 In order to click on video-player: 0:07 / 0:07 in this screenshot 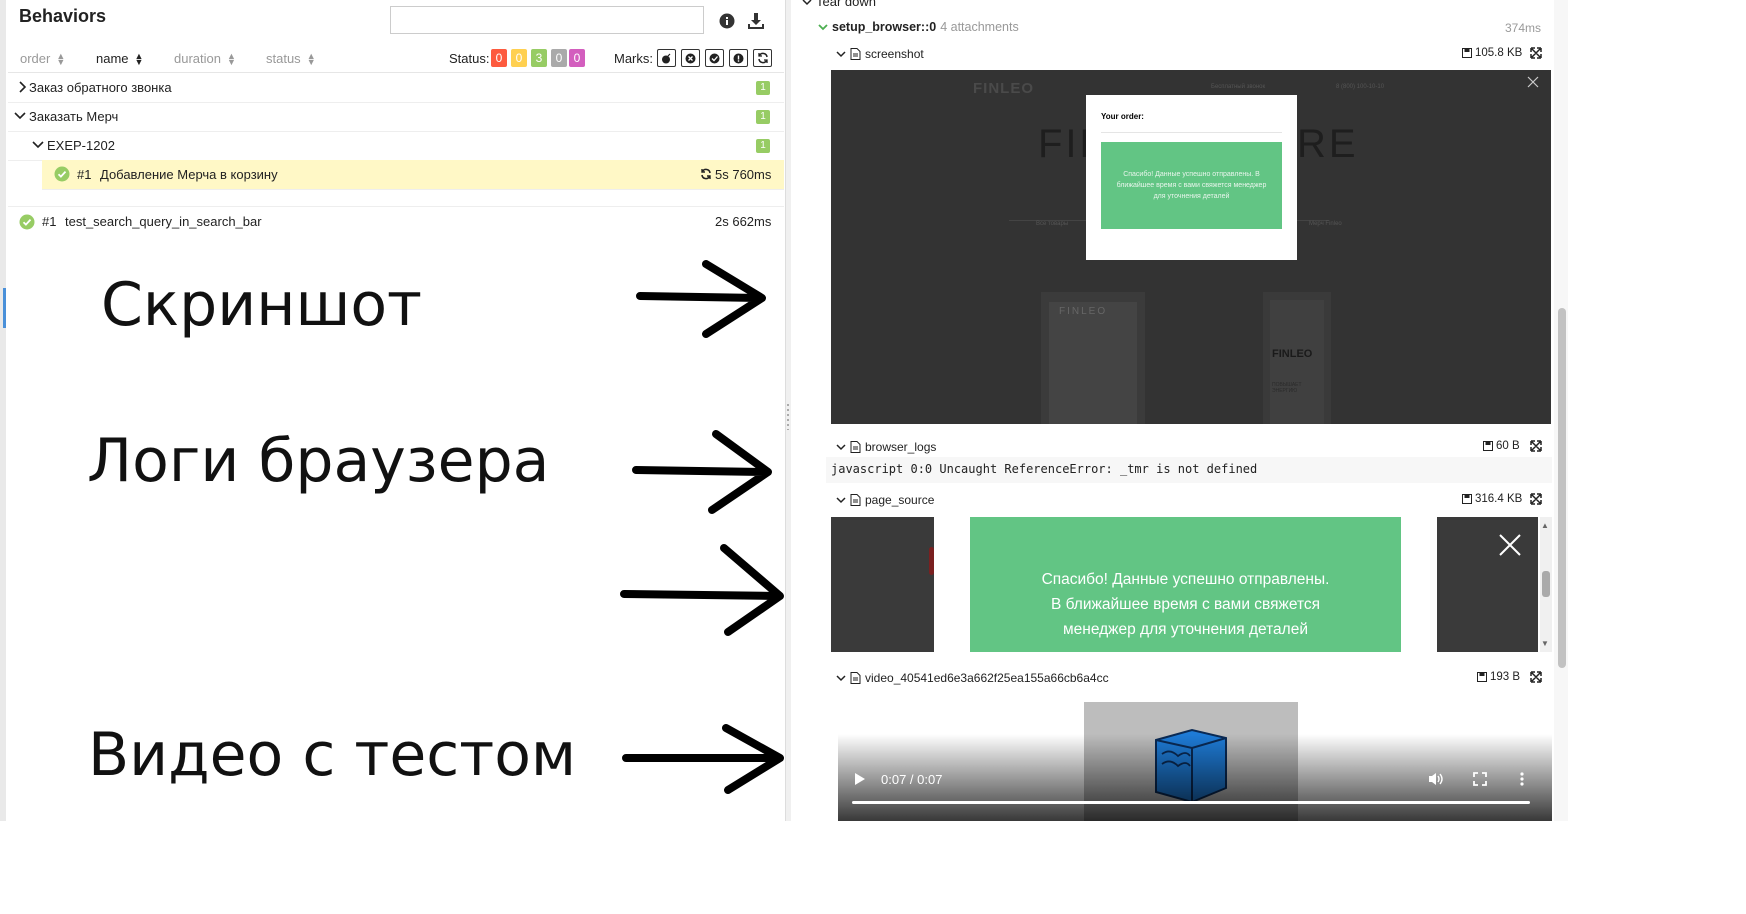, I will do `click(1195, 761)`.